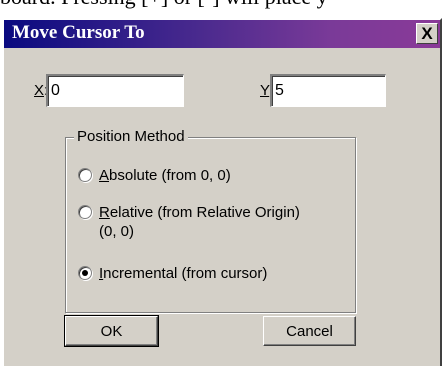 The image size is (442, 366). Describe the element at coordinates (104, 212) in the screenshot. I see `radio-relative-mnemonic: R` at that location.